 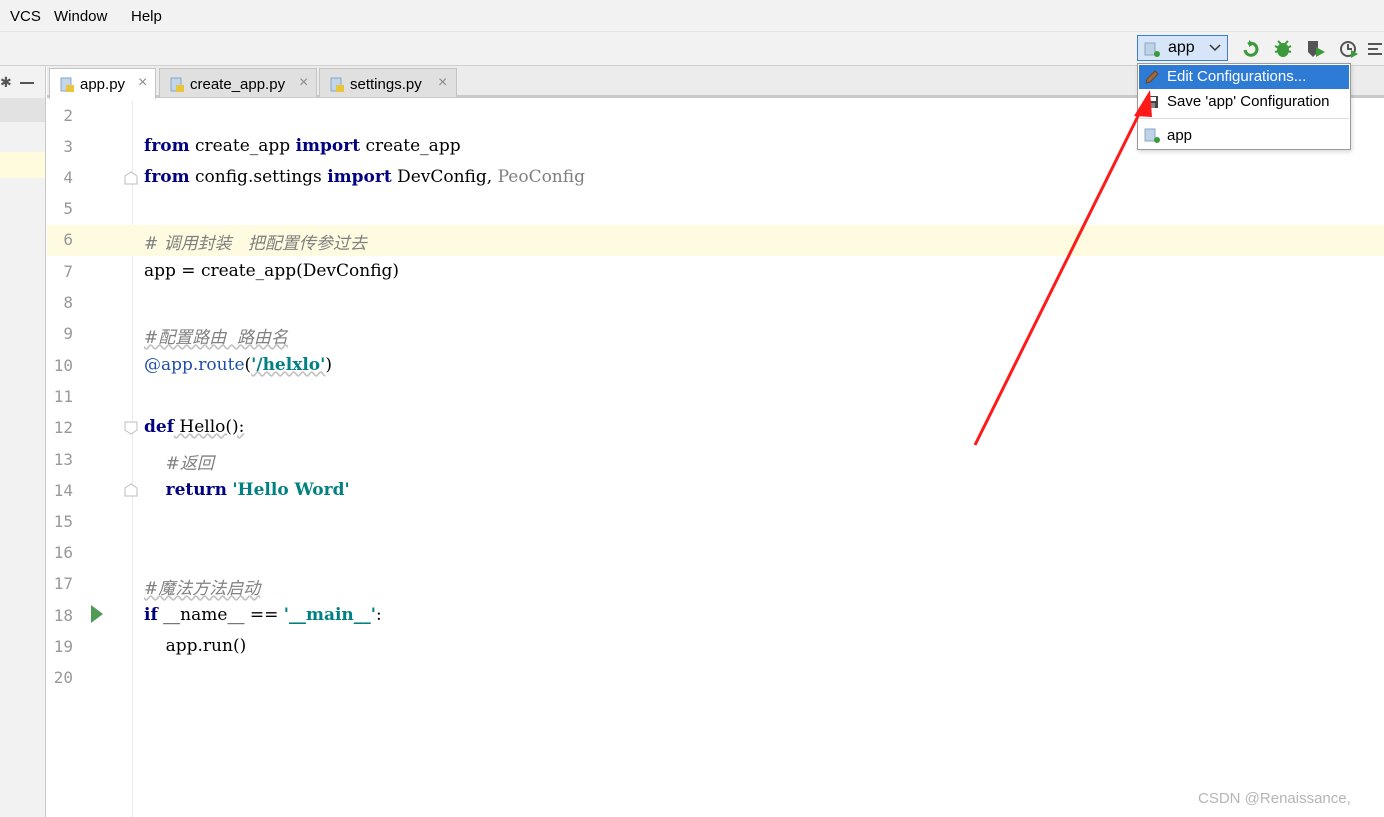 What do you see at coordinates (1316, 49) in the screenshot?
I see `coverage-icon` at bounding box center [1316, 49].